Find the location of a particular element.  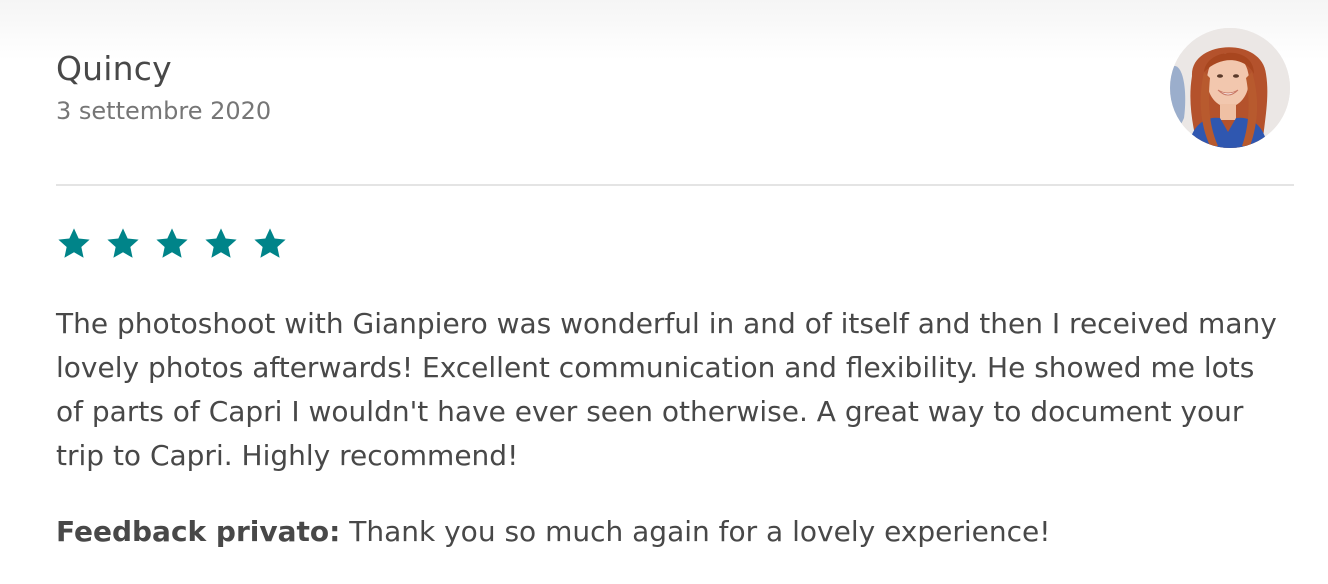

header-divider is located at coordinates (675, 185).